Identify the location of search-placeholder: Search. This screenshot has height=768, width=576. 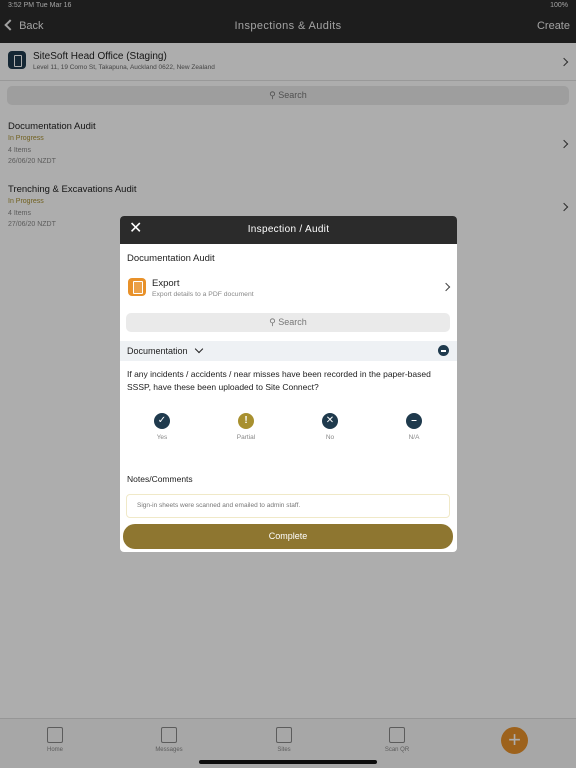
(292, 322).